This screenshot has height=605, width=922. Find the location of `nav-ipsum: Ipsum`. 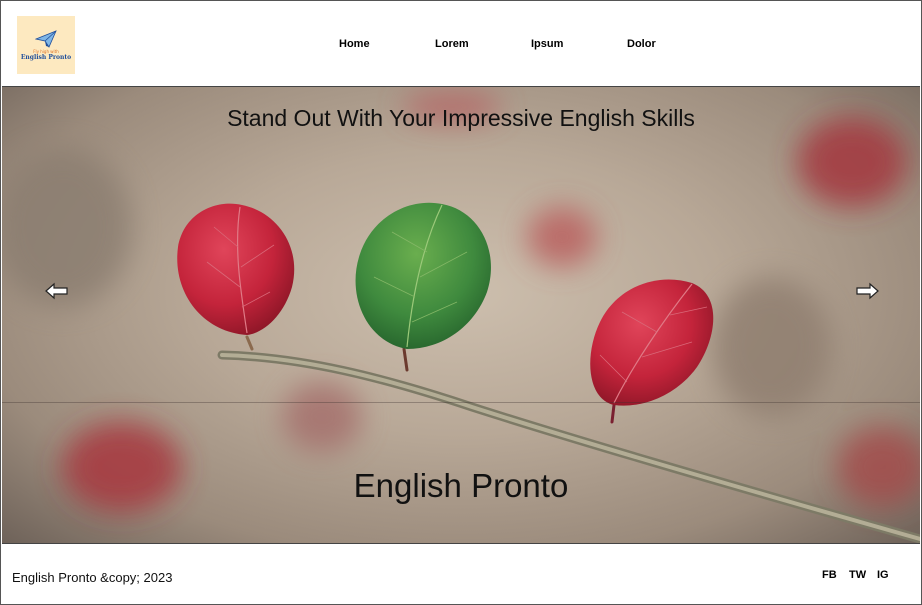

nav-ipsum: Ipsum is located at coordinates (547, 44).